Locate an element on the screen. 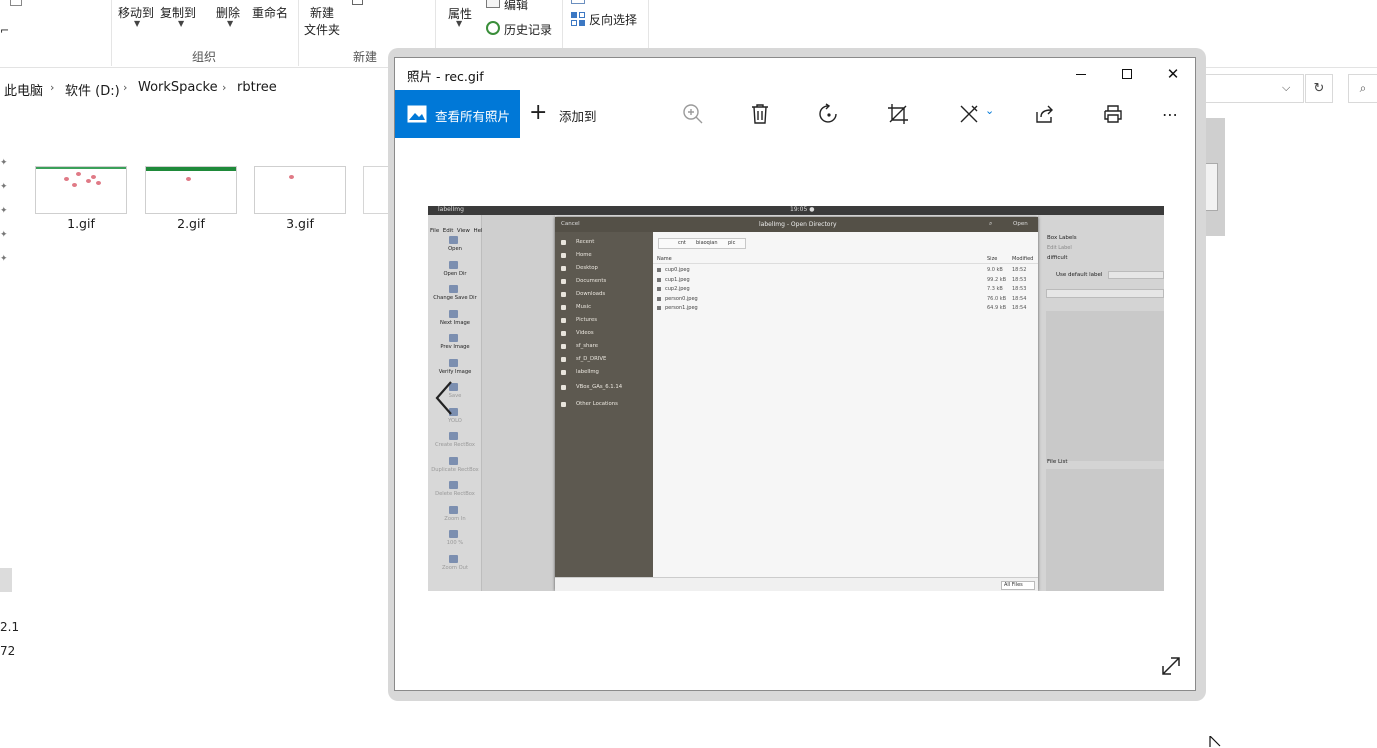 This screenshot has height=748, width=1377. gif-tool-label: Zoom In is located at coordinates (455, 518).